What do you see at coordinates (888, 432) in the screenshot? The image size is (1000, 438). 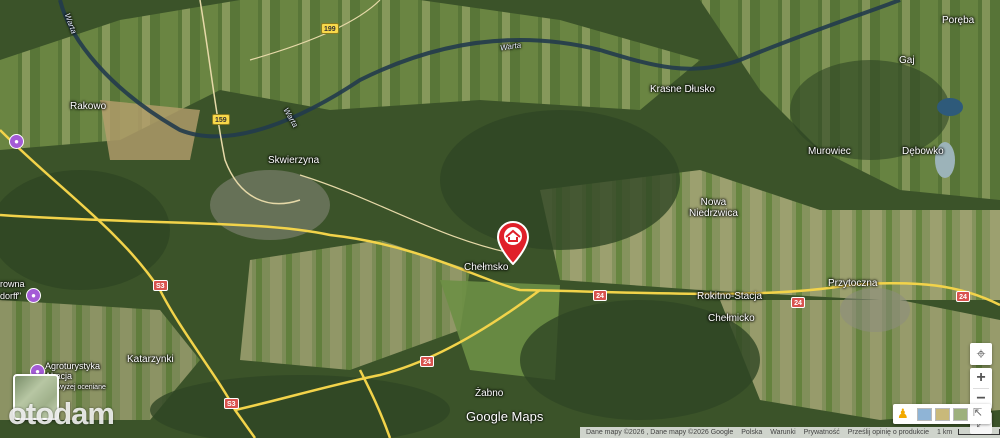 I see `feedback-link: Prześlij opinię o produkcie` at bounding box center [888, 432].